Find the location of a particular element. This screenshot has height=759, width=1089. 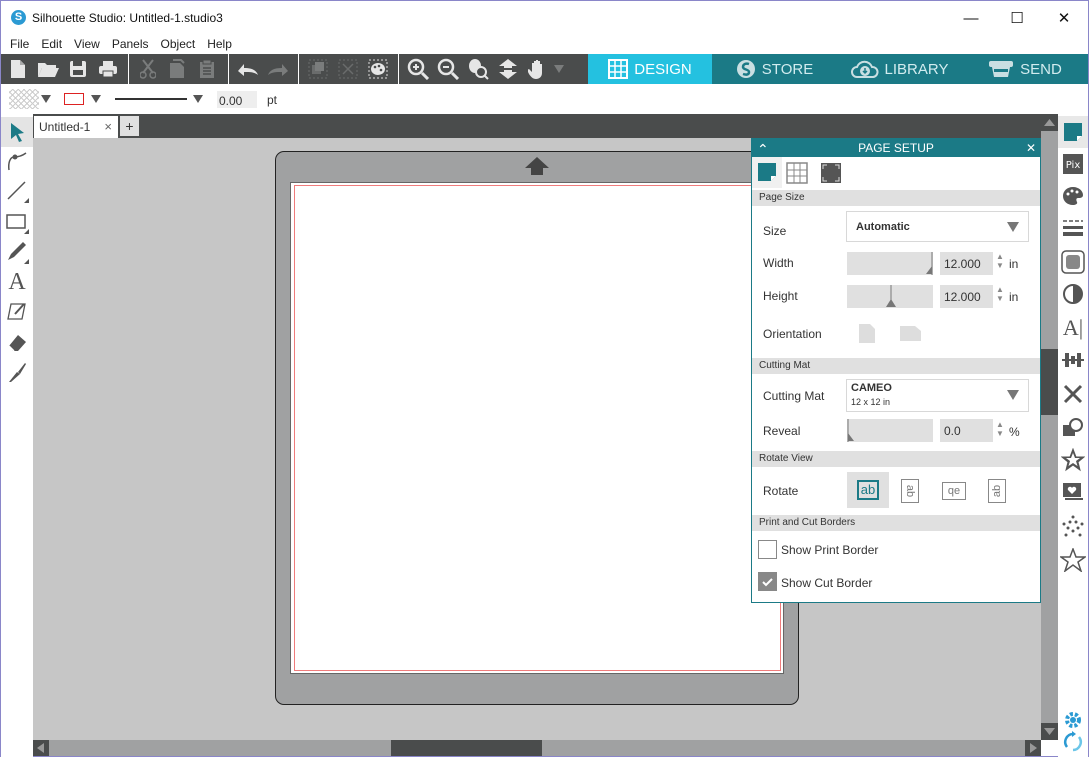

grid-subtab is located at coordinates (797, 174).